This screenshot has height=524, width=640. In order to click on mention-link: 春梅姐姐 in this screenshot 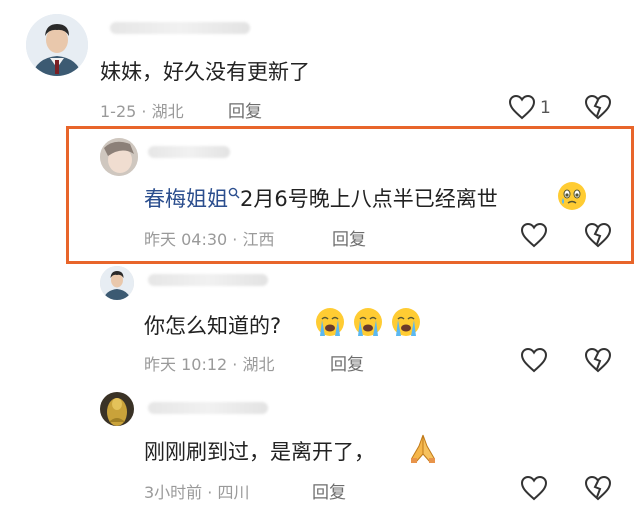, I will do `click(186, 199)`.